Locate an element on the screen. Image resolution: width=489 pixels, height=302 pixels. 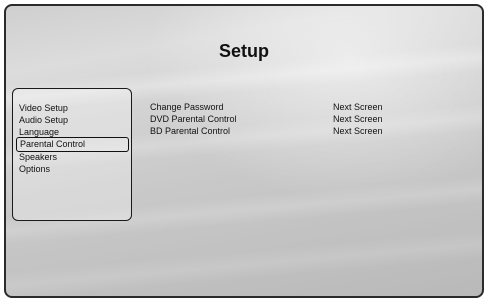
menu-item-label: Parental Control is located at coordinates (53, 144).